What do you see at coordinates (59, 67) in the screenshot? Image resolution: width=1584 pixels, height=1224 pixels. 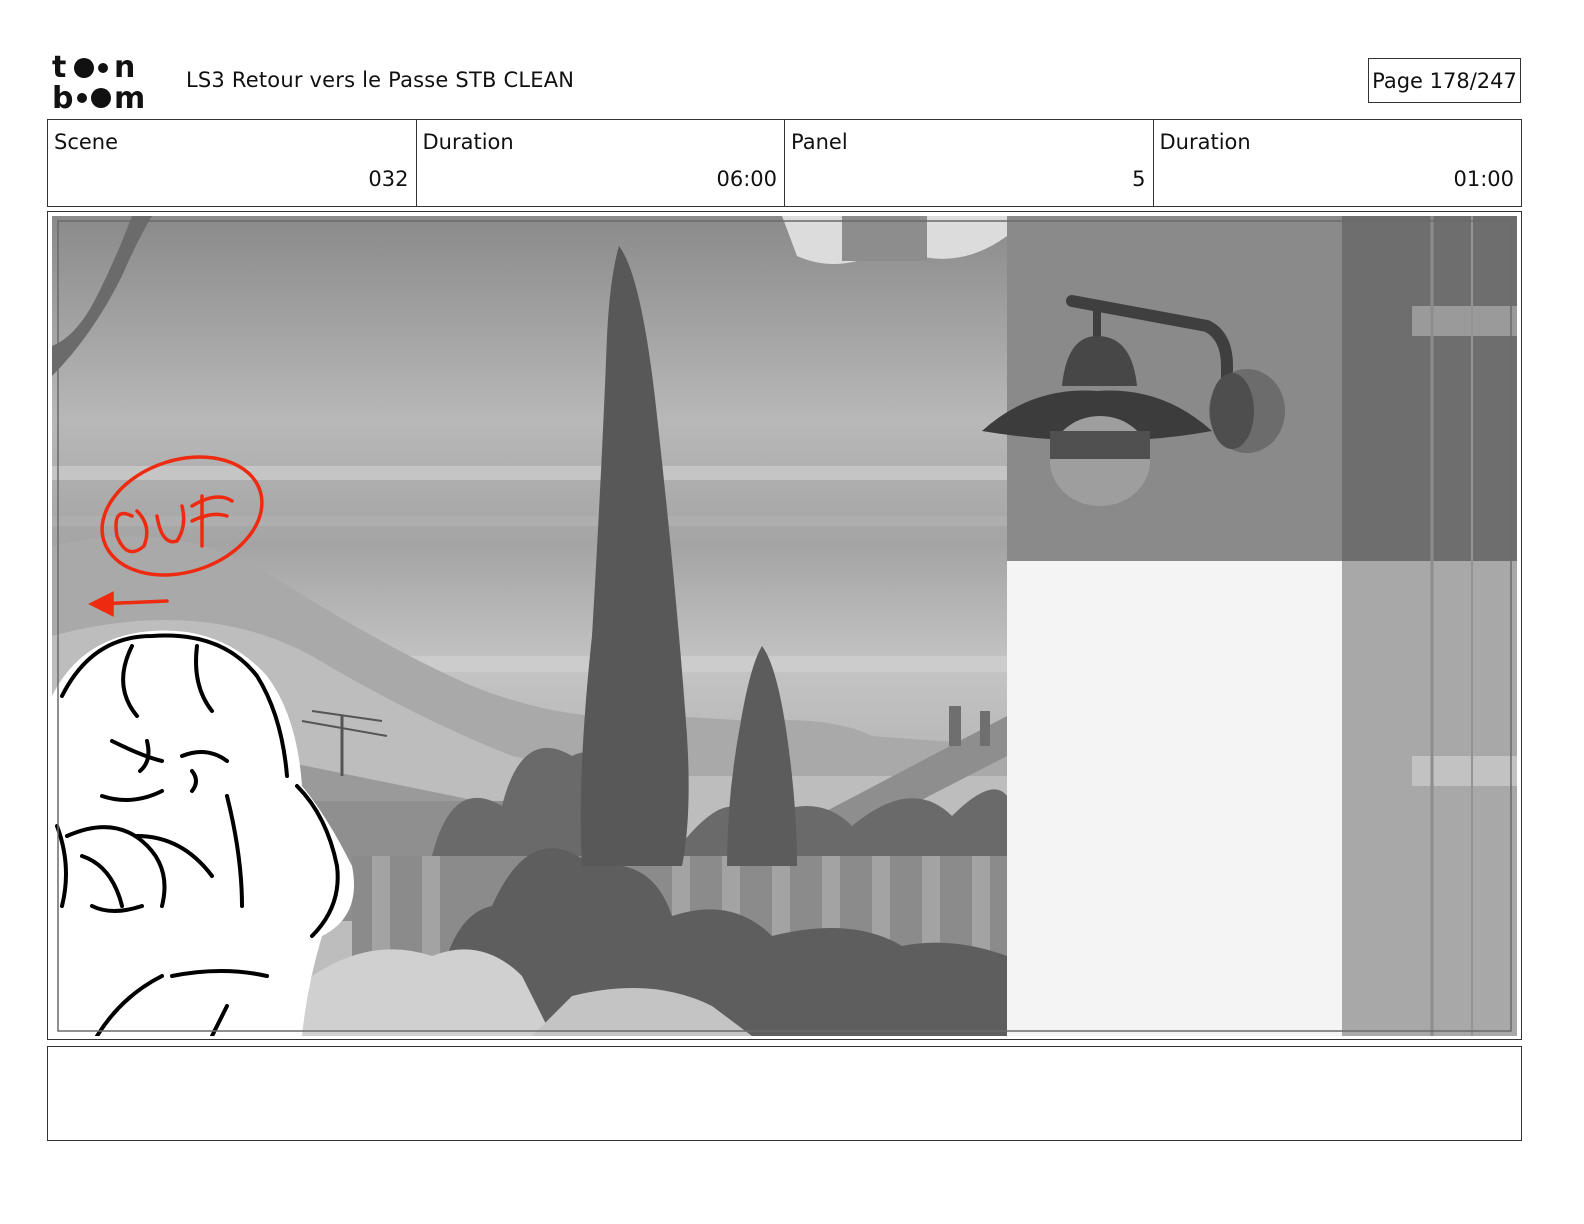 I see `svg-text: t` at bounding box center [59, 67].